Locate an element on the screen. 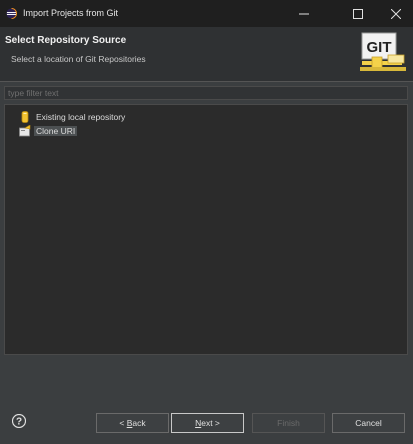 This screenshot has height=444, width=413. back-button-rest: ack is located at coordinates (139, 423).